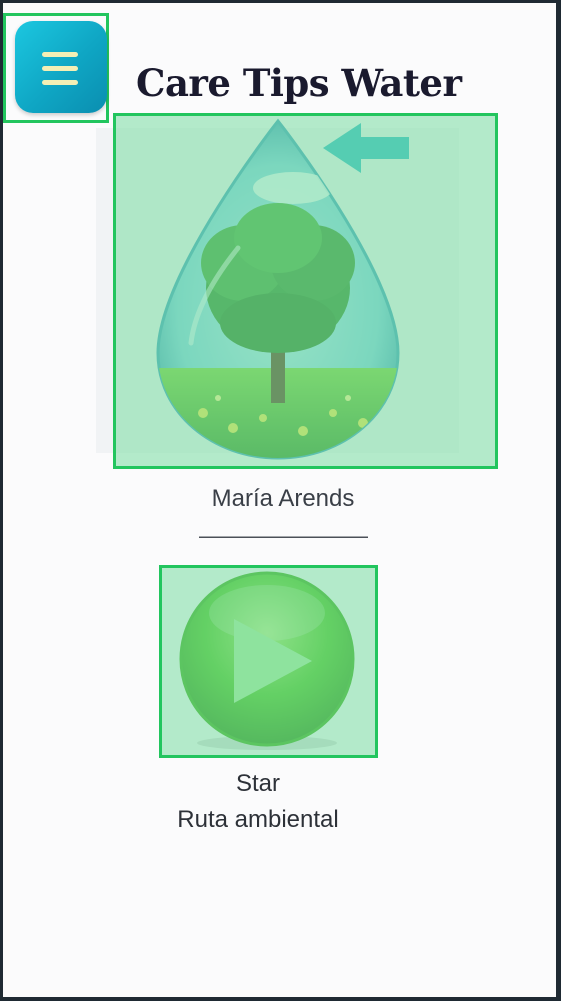 This screenshot has height=1001, width=561. I want to click on author-name: María Arends, so click(283, 498).